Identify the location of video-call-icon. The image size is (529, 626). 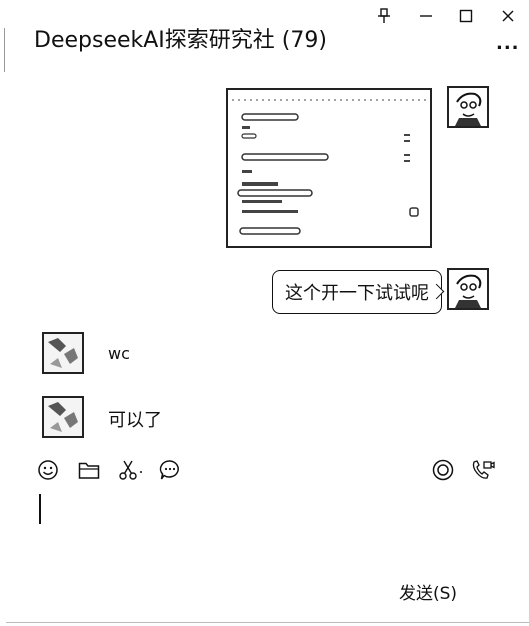
(483, 469).